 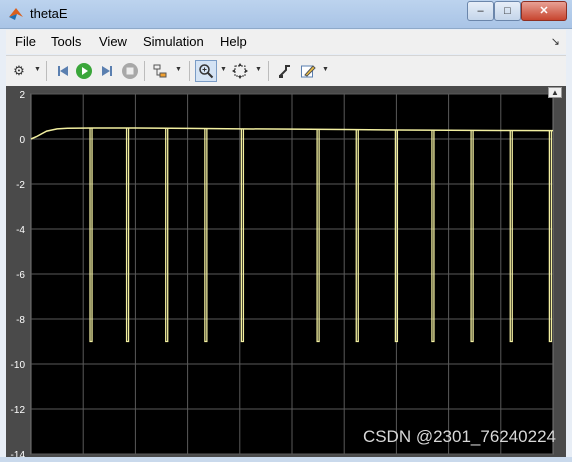 I want to click on y-tick-label: -2, so click(x=20, y=185).